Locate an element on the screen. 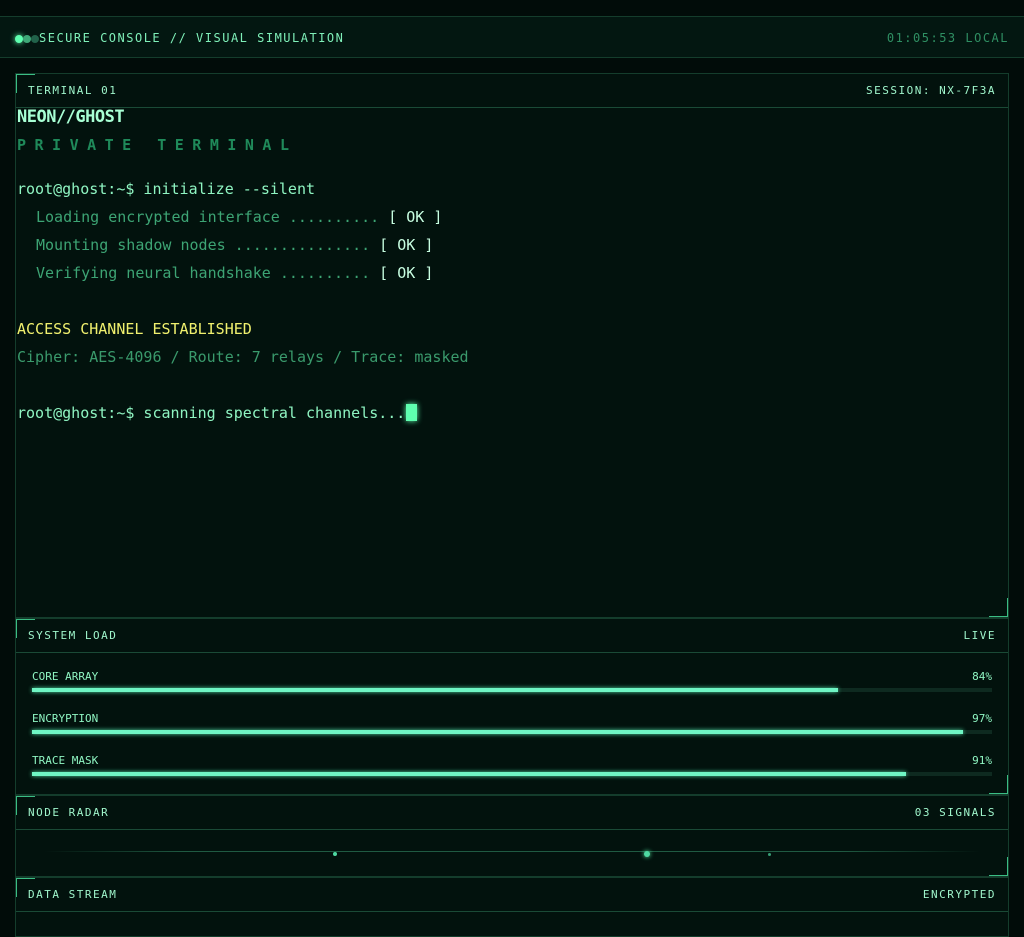  local-clock: 01:05:53 LOCAL is located at coordinates (947, 38).